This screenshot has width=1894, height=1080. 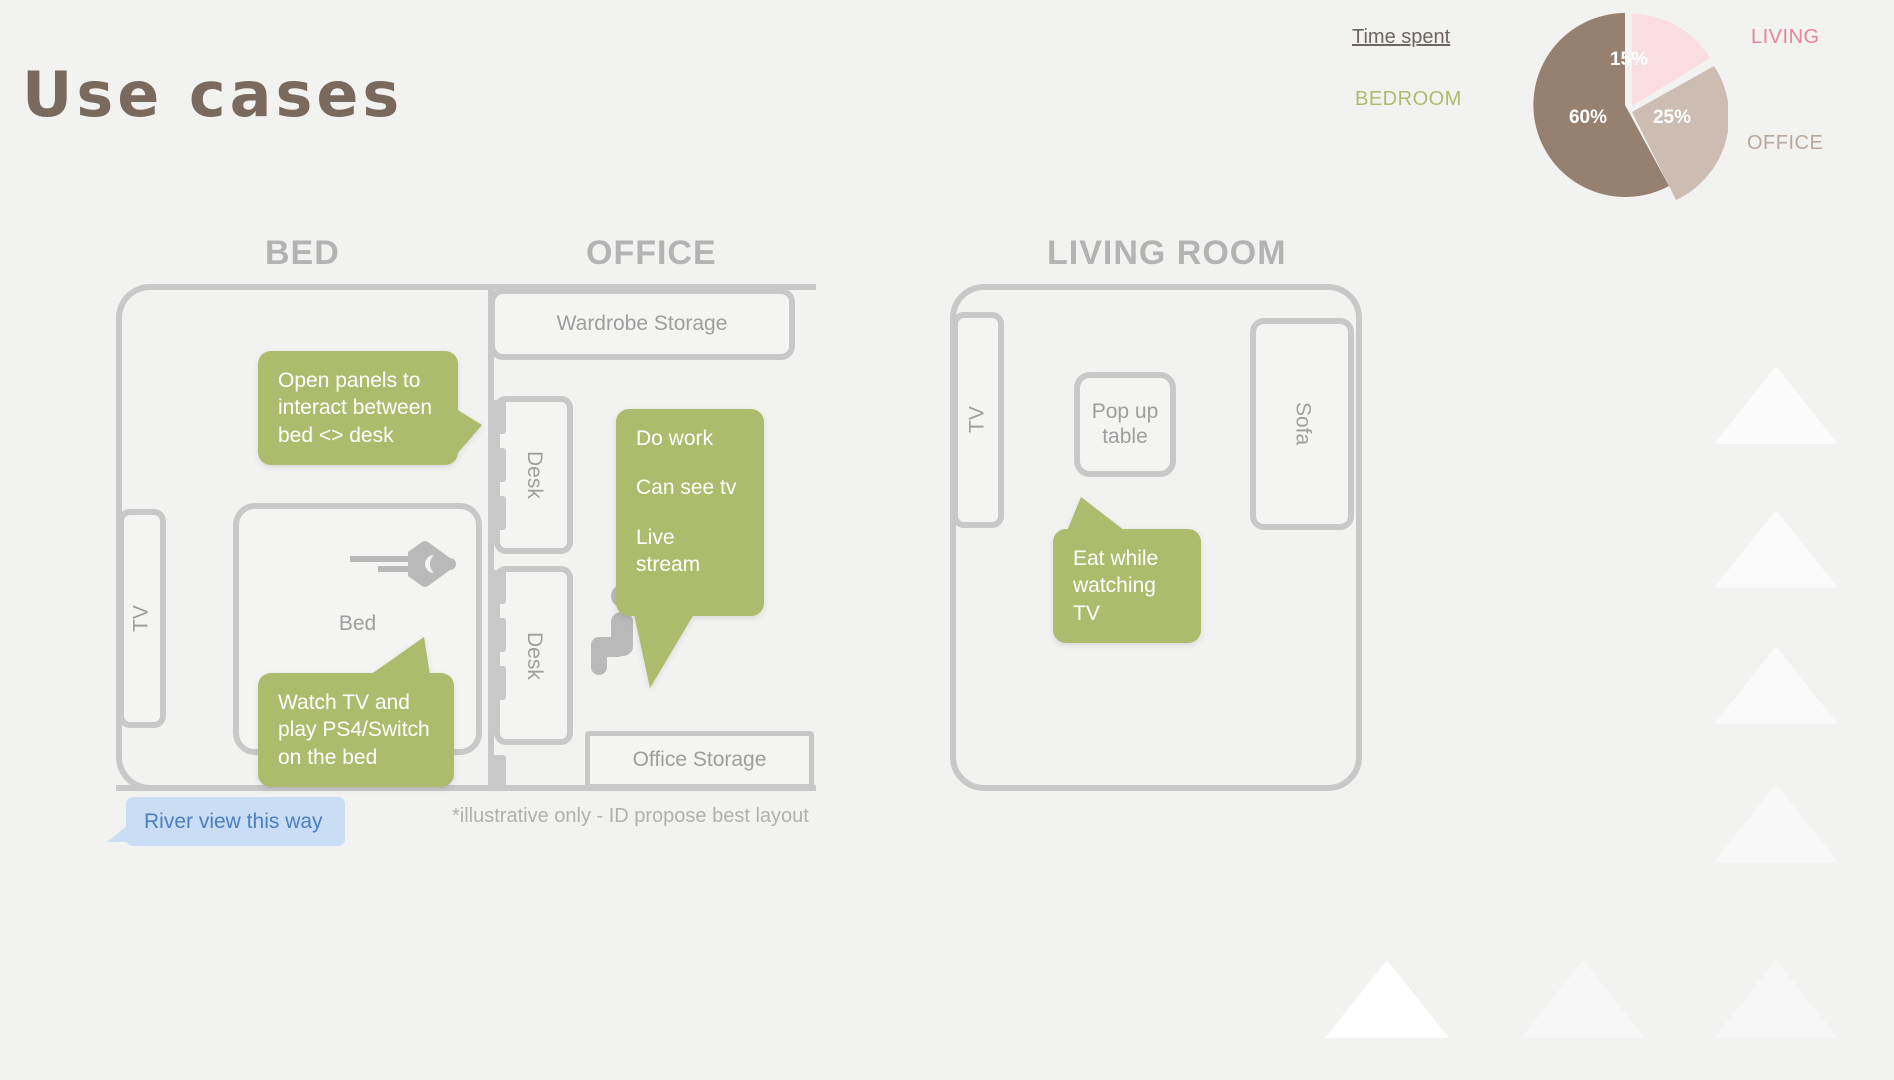 I want to click on bubble-watch-tv-text: Watch TV and play PS4/Switch on the bed, so click(x=354, y=730).